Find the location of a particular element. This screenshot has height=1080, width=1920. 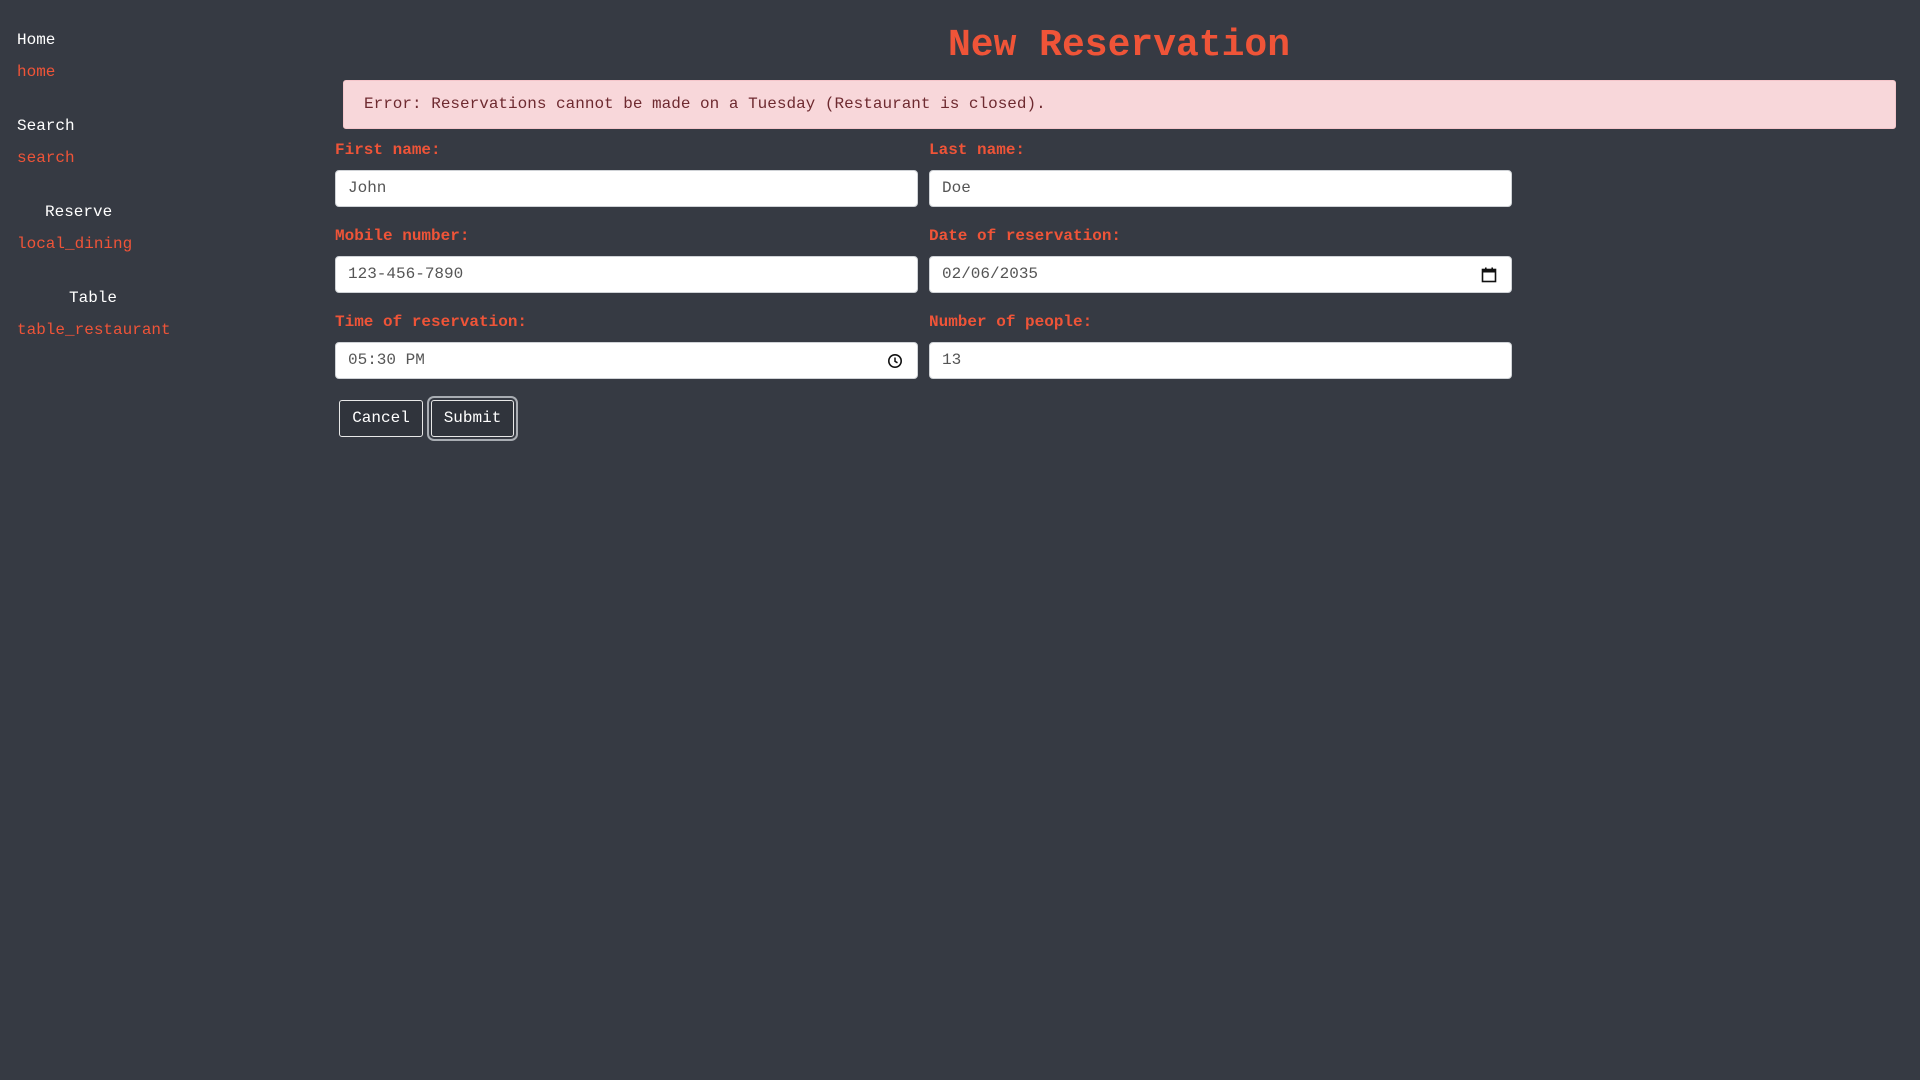

local-dining-icon: local_dining is located at coordinates (75, 244).